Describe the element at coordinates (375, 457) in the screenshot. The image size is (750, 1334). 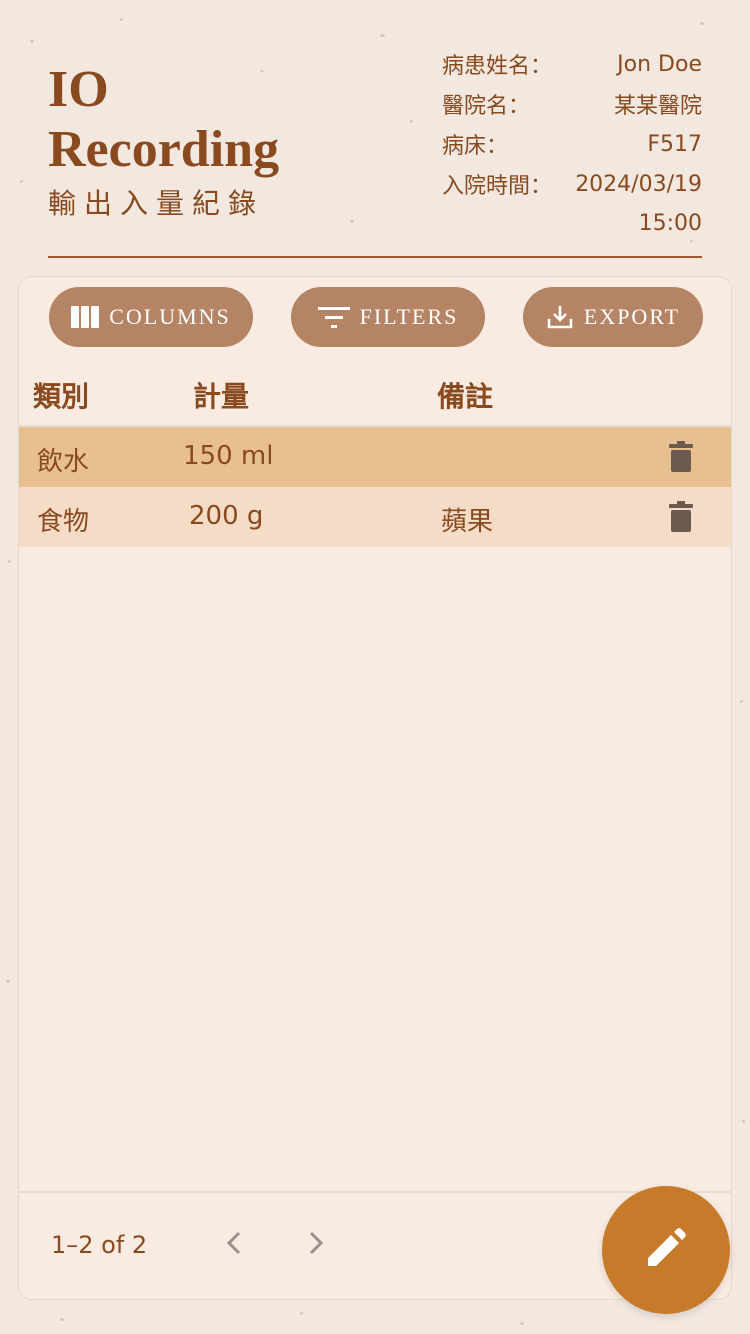
I see `table-row: 飲水 150 ml` at that location.